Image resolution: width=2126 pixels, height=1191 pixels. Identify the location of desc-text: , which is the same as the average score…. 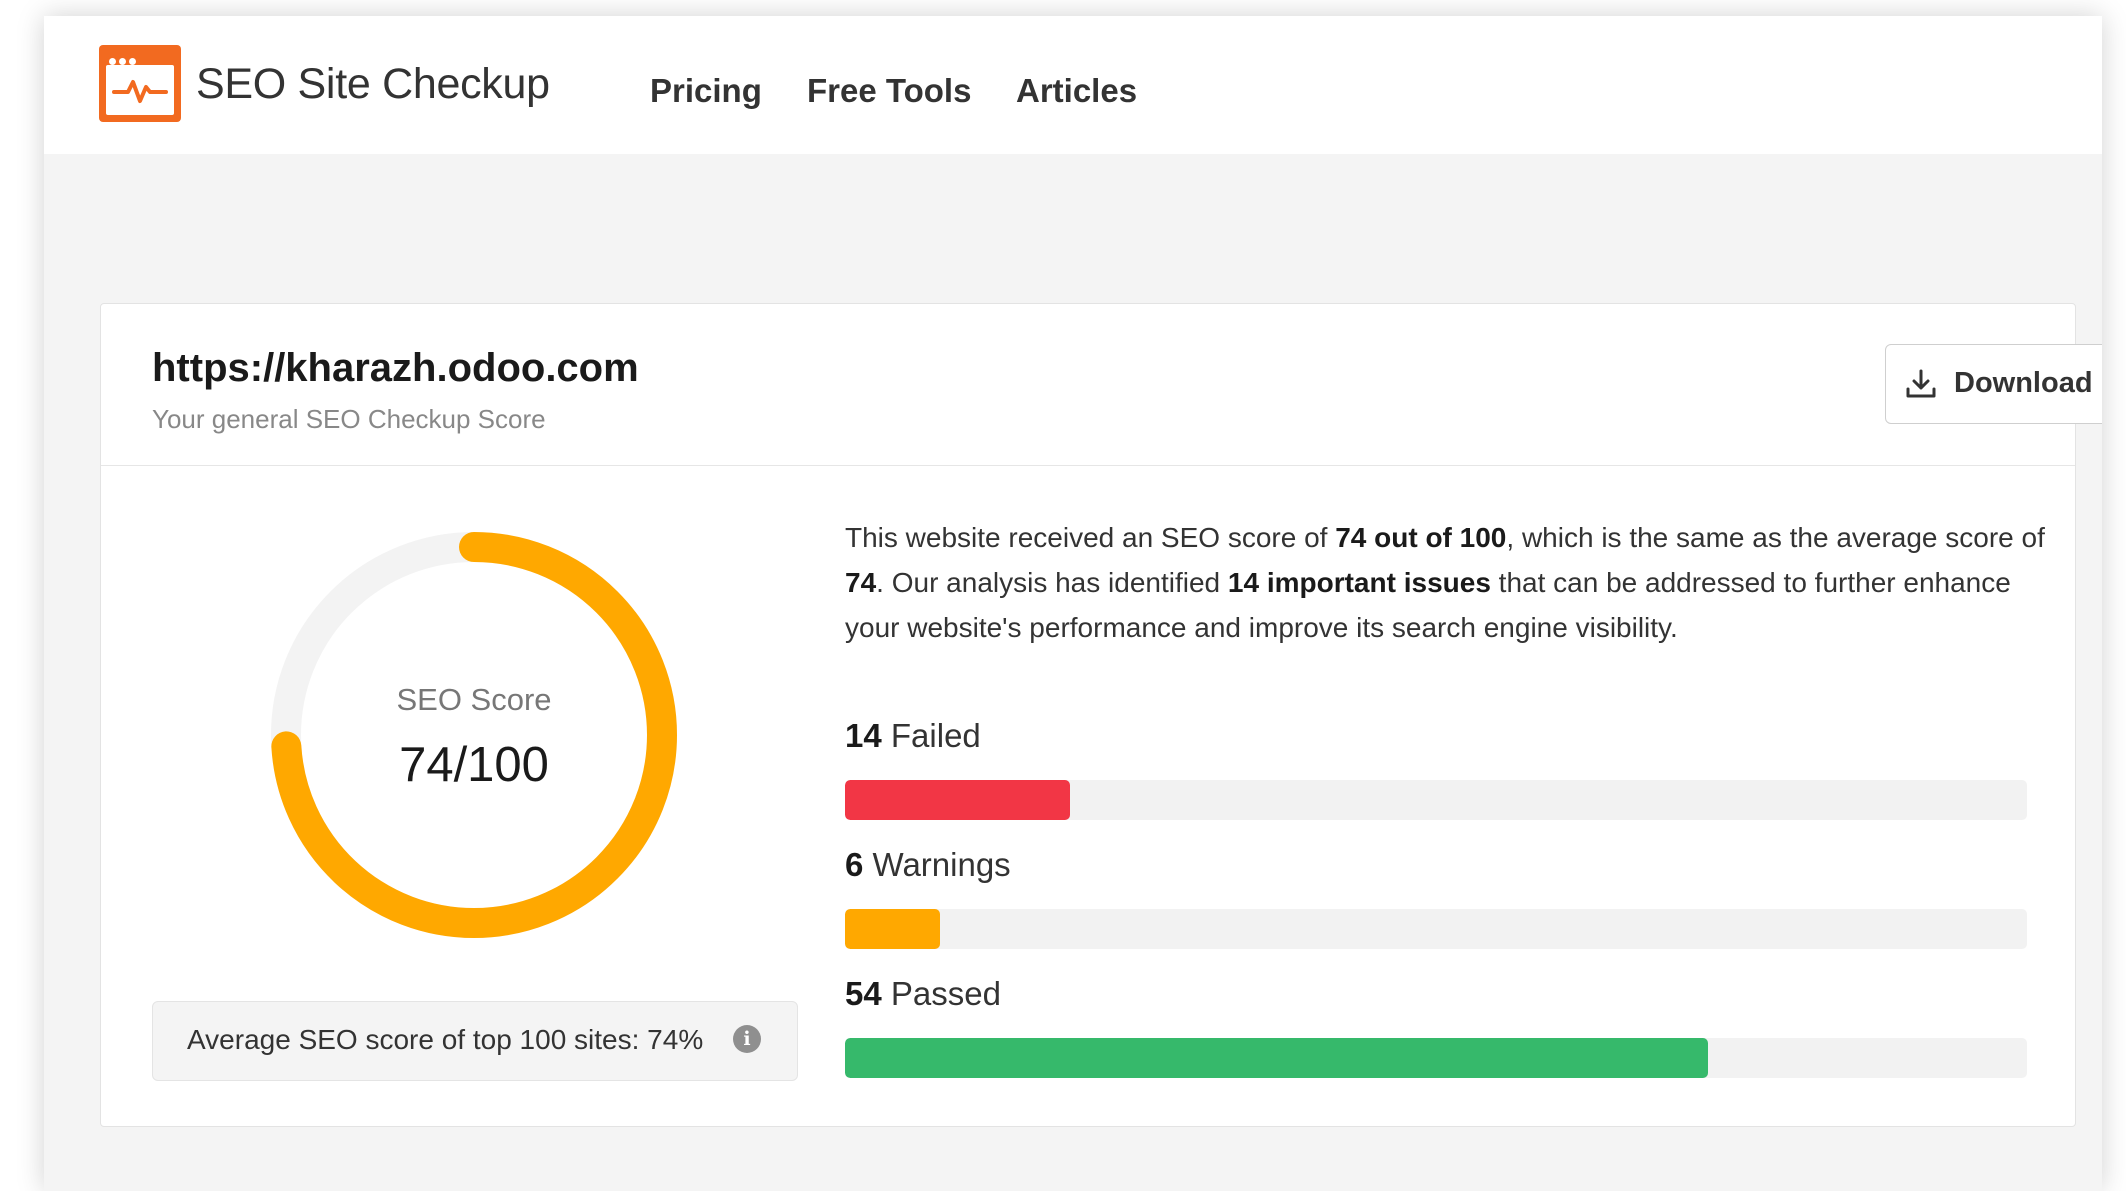
(1775, 537).